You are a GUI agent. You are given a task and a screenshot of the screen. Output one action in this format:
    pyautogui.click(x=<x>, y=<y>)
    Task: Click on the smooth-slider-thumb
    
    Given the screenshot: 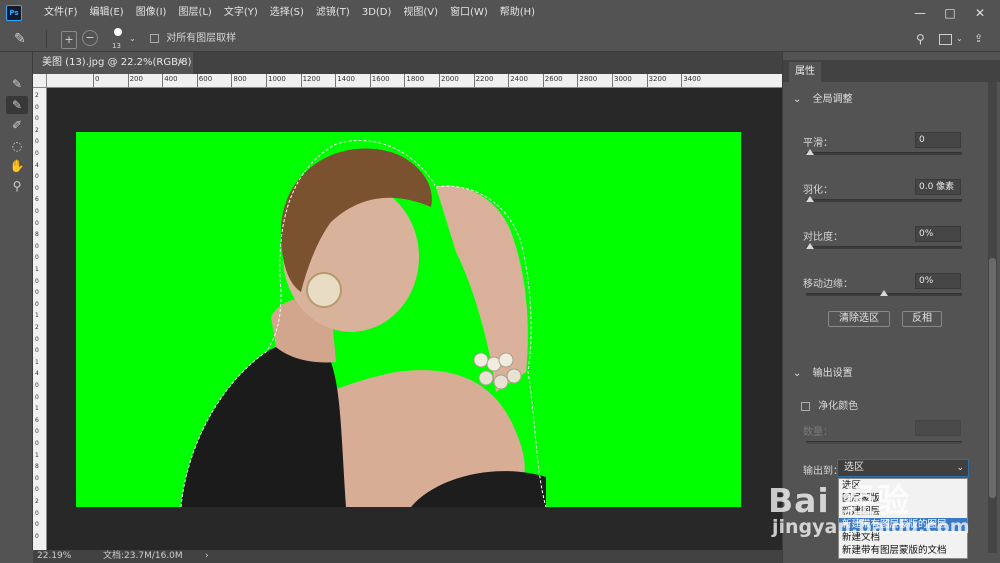 What is the action you would take?
    pyautogui.click(x=810, y=152)
    